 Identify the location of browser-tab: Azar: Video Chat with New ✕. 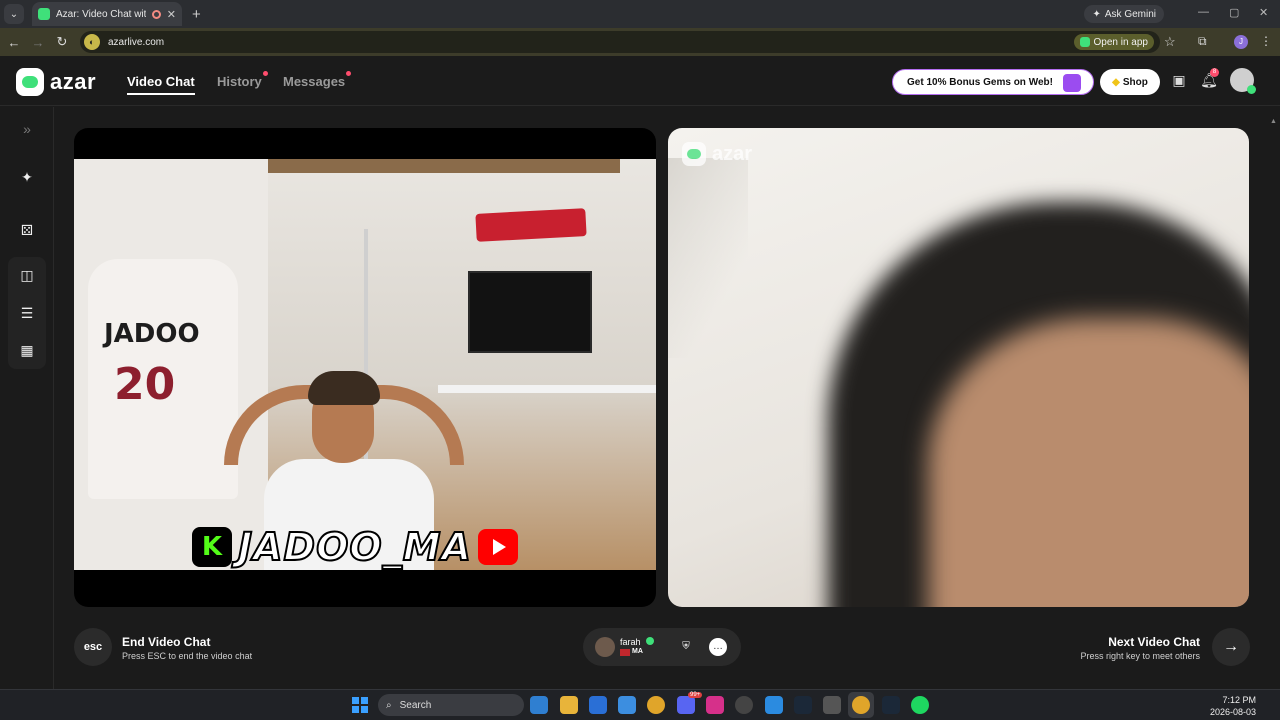
(107, 14).